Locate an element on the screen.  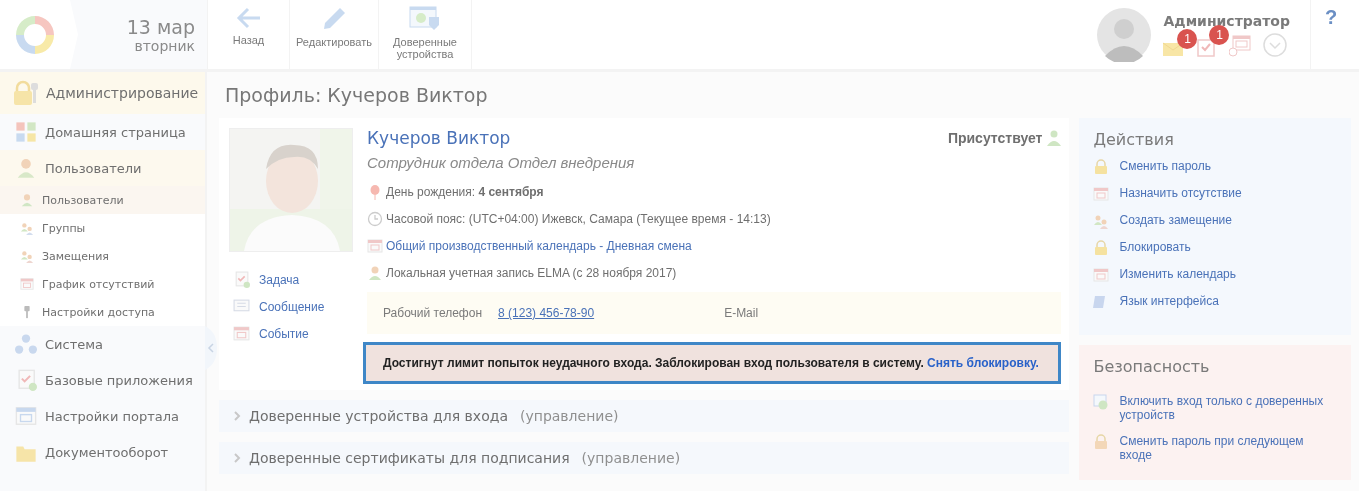
pencil-icon is located at coordinates (334, 19).